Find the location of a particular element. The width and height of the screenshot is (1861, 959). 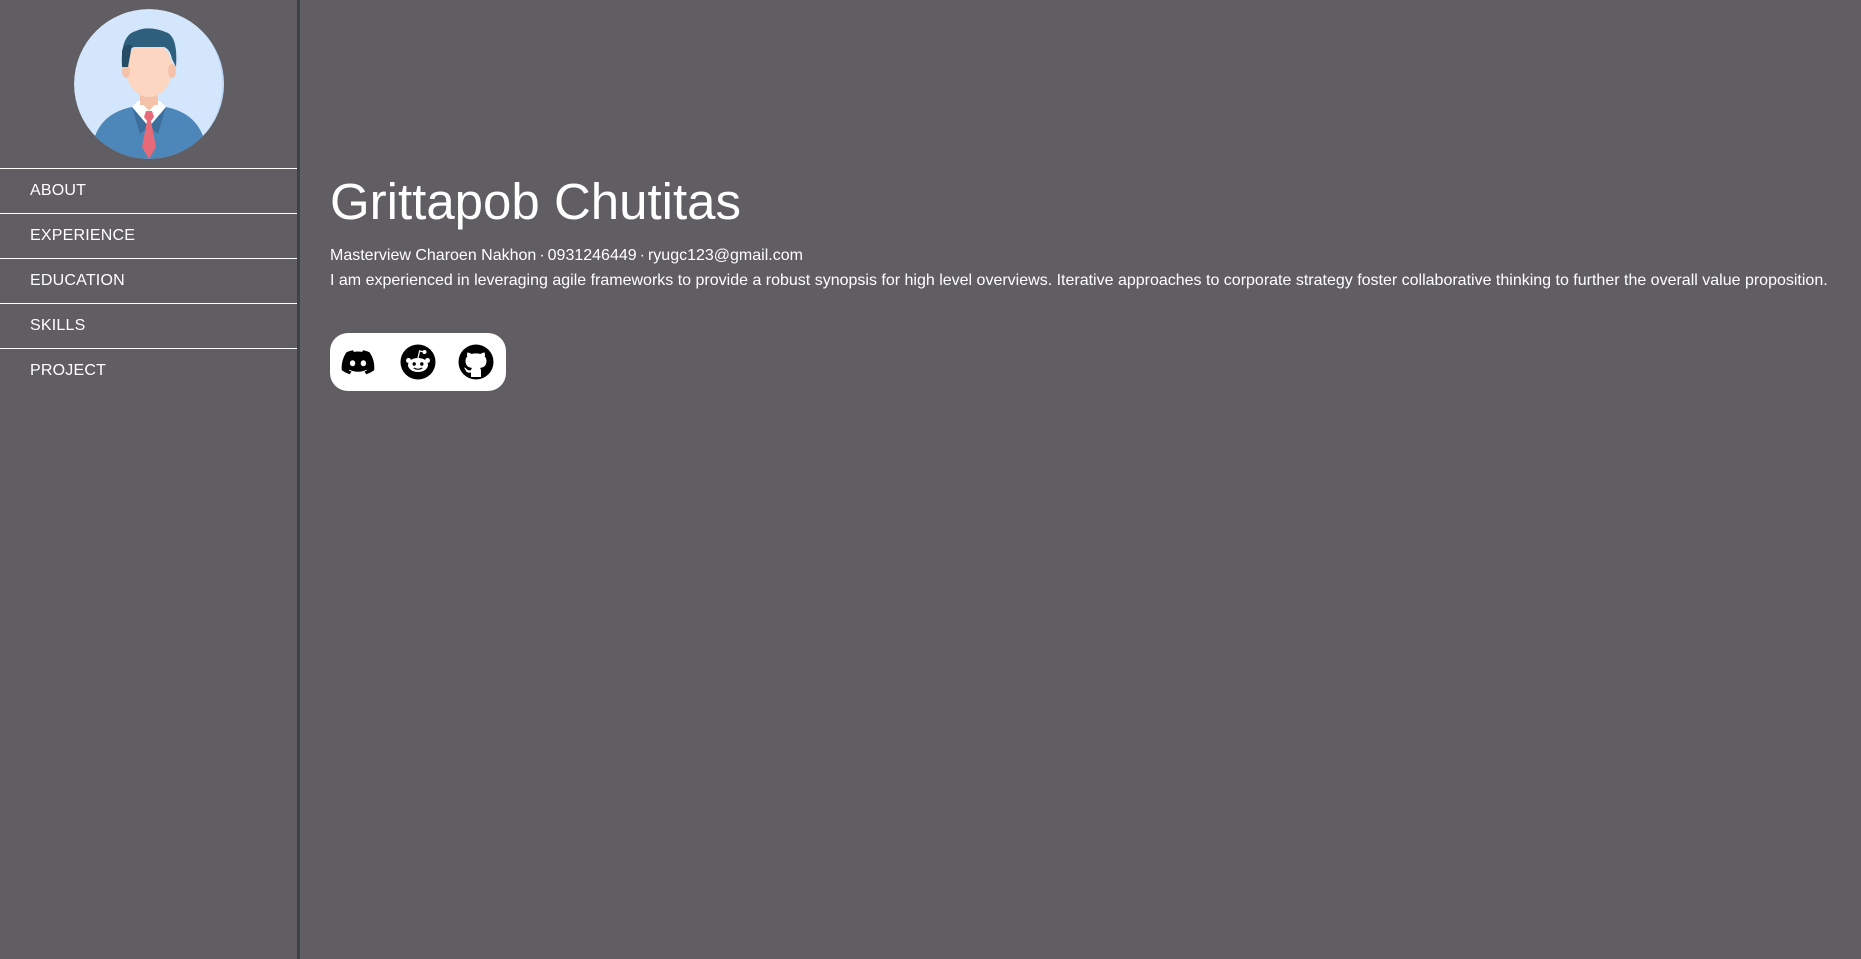

location-text: Masterview Charoen Nakhon is located at coordinates (433, 255).